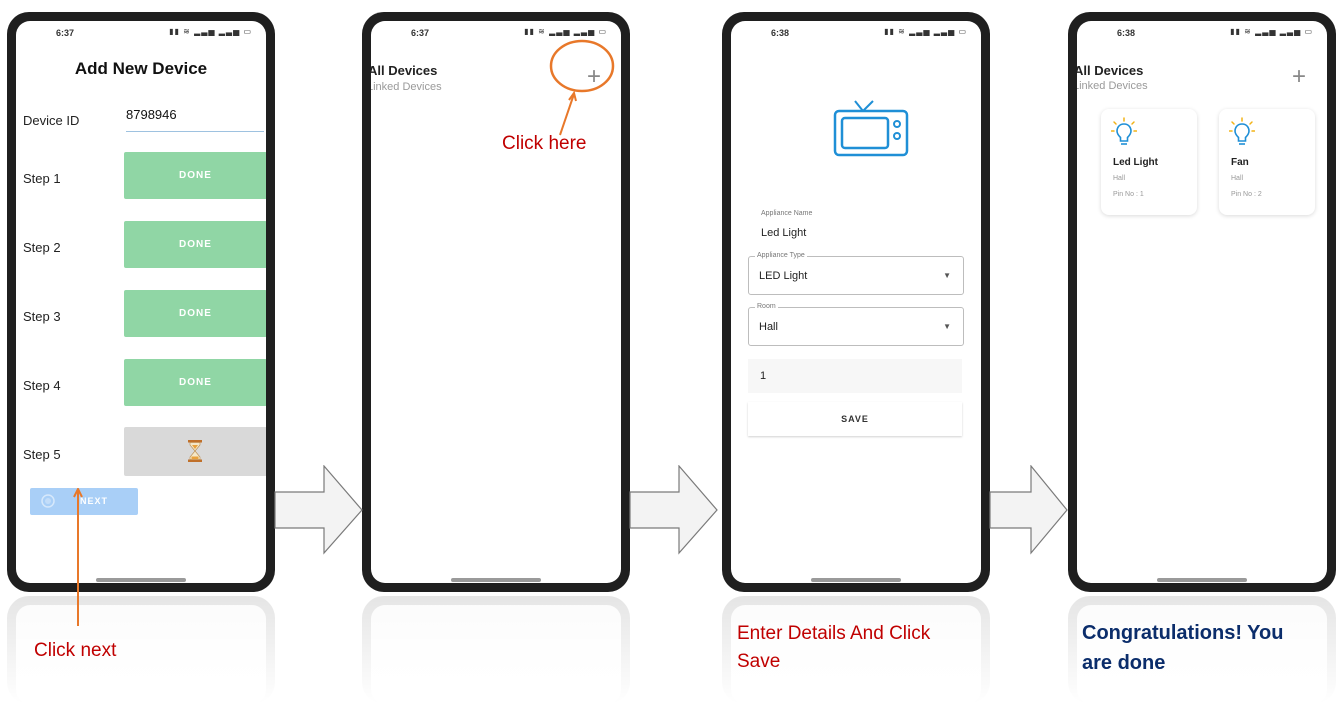 The height and width of the screenshot is (704, 1342). I want to click on step-3-label: Step 3, so click(42, 316).